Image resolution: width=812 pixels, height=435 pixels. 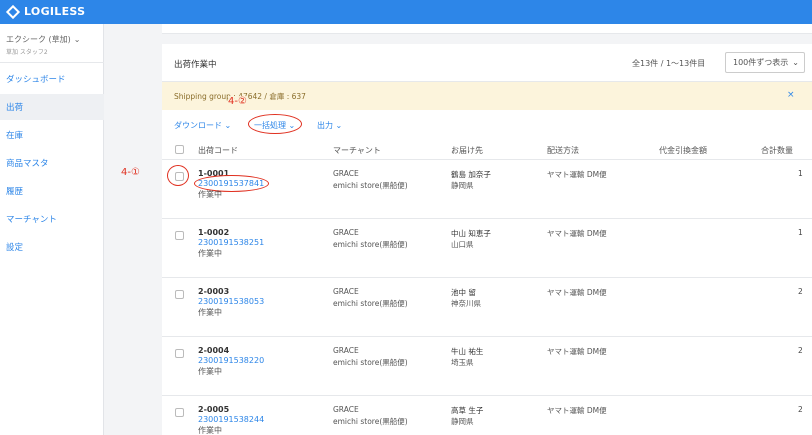 I want to click on output-menu: 出力 ⌄, so click(x=329, y=125).